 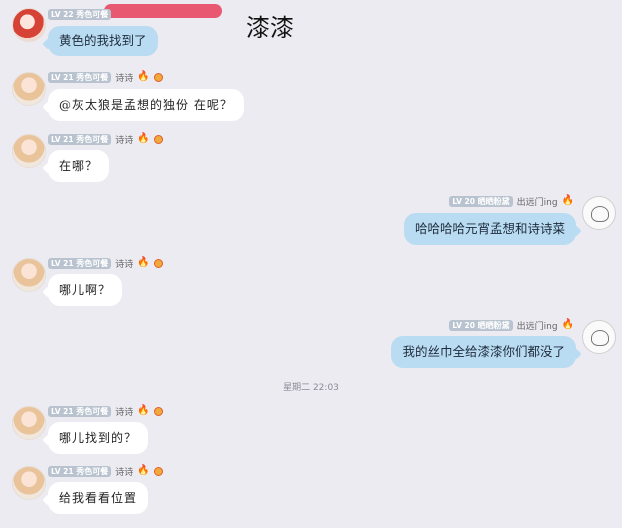 What do you see at coordinates (85, 290) in the screenshot?
I see `message-bubble: 哪儿啊？` at bounding box center [85, 290].